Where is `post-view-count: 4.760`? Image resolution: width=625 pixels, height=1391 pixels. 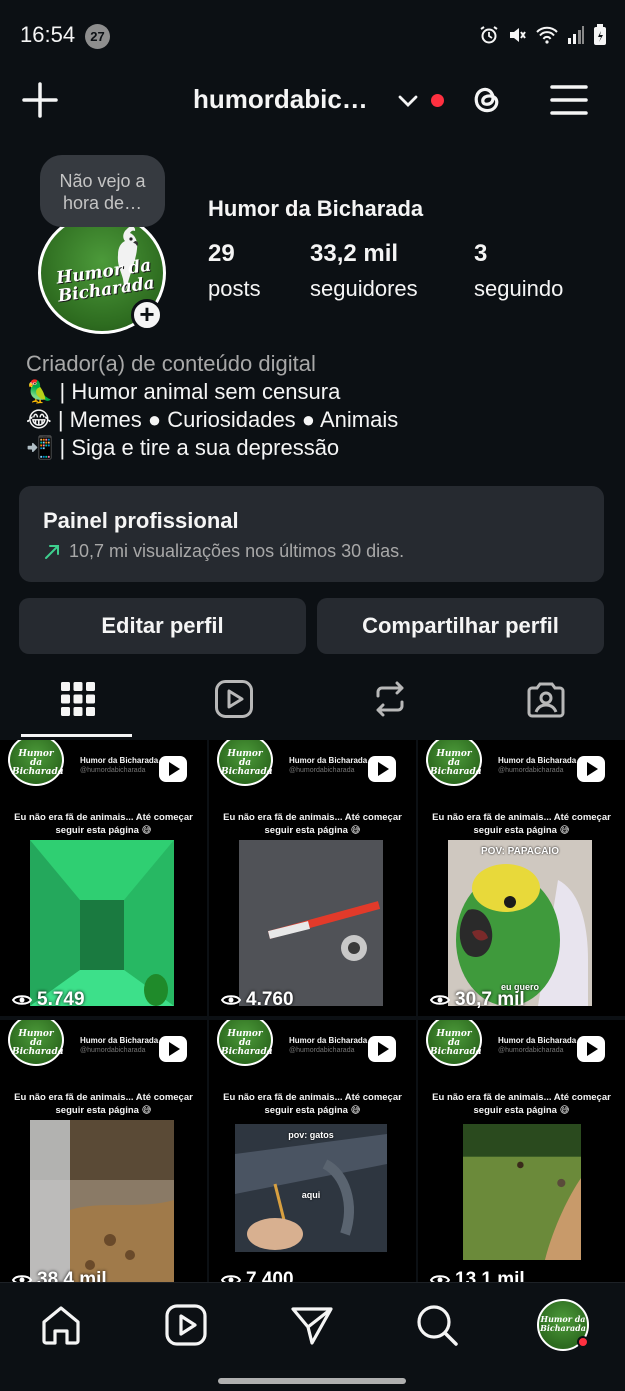
post-view-count: 4.760 is located at coordinates (257, 1000).